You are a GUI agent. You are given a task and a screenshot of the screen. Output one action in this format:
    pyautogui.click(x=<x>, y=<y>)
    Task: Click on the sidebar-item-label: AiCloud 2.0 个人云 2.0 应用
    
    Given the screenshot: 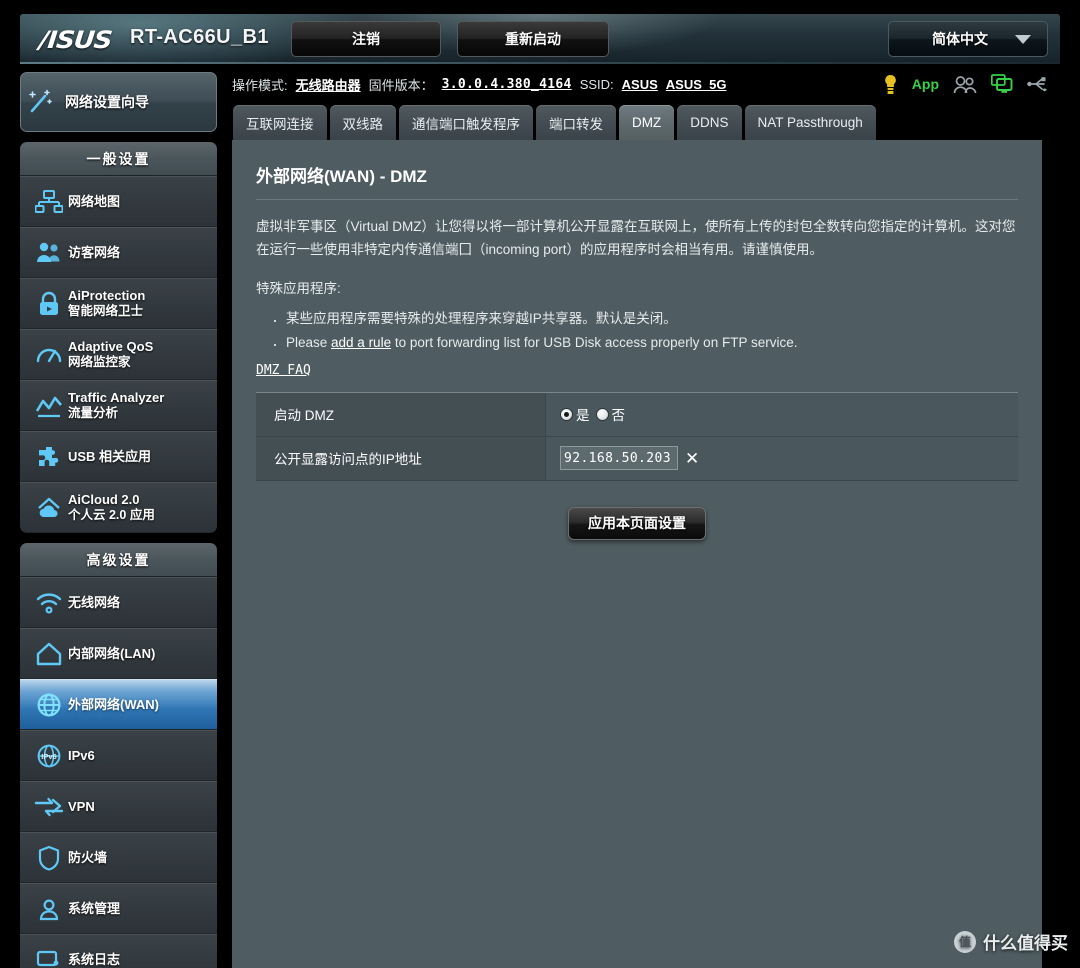 What is the action you would take?
    pyautogui.click(x=111, y=507)
    